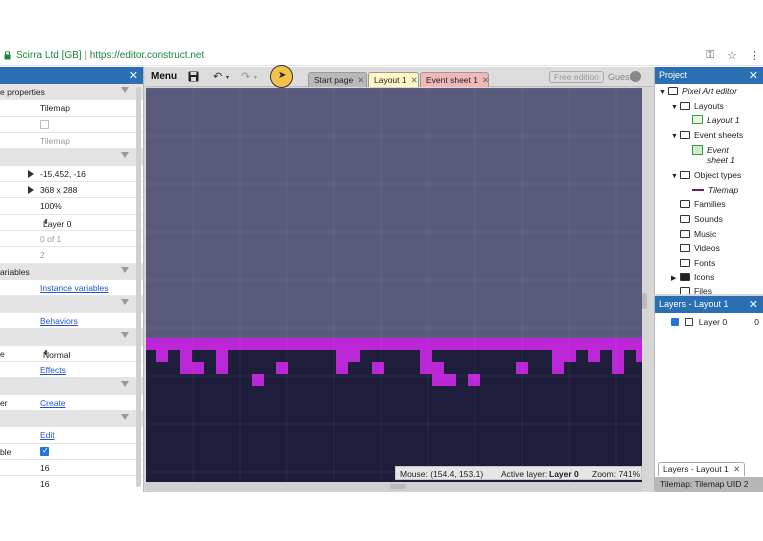  What do you see at coordinates (711, 120) in the screenshot?
I see `project-item-layout-1: Layout 1` at bounding box center [711, 120].